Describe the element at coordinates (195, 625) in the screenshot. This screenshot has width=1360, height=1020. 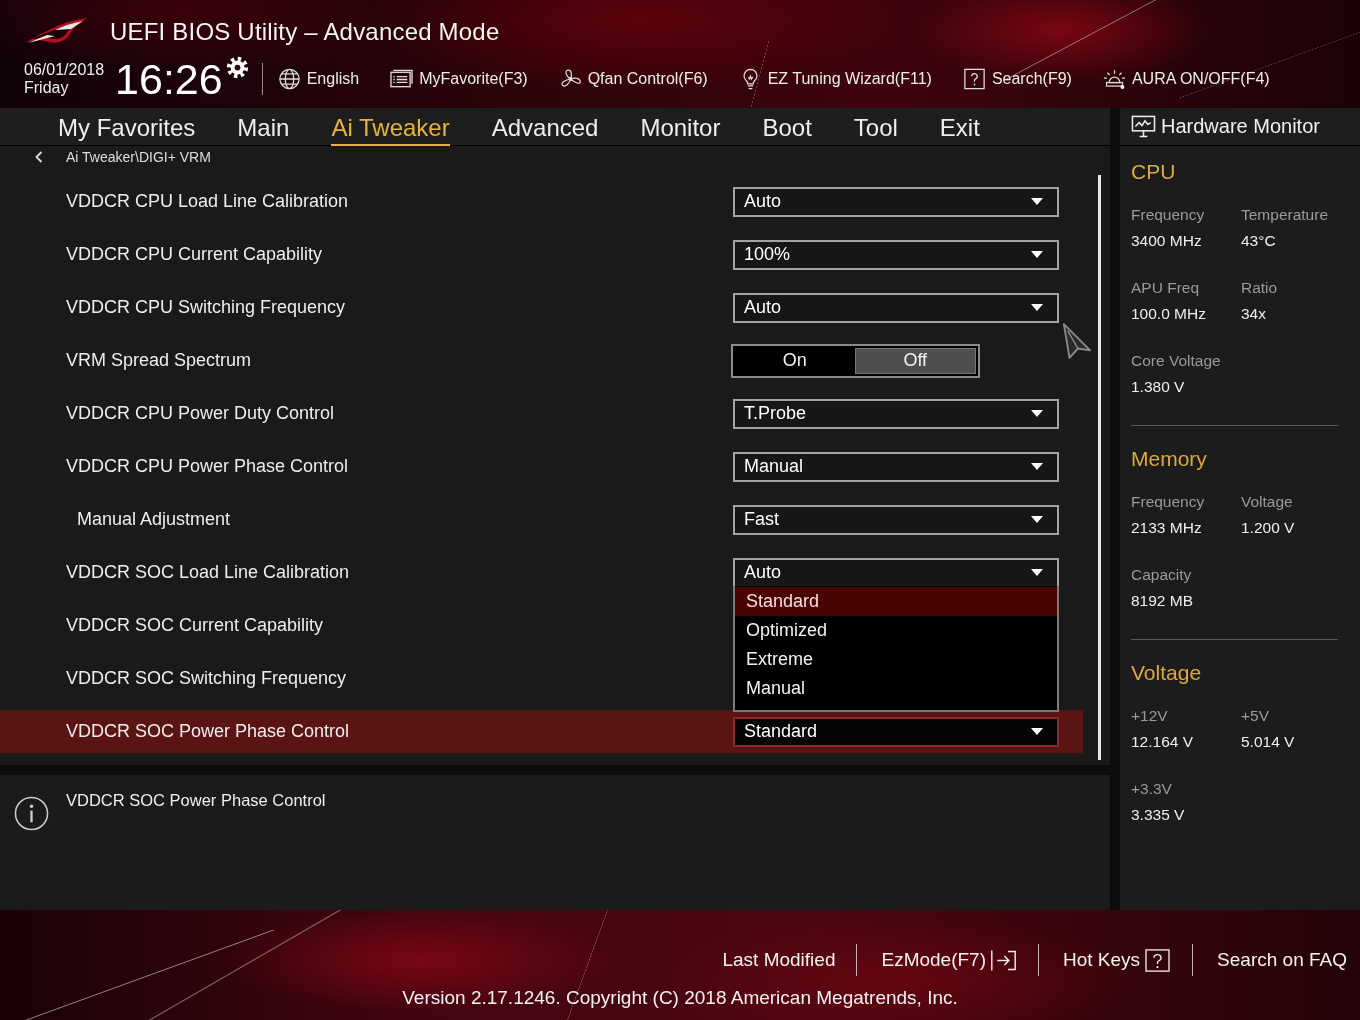
I see `setting-label: VDDCR SOC Current Capability` at that location.